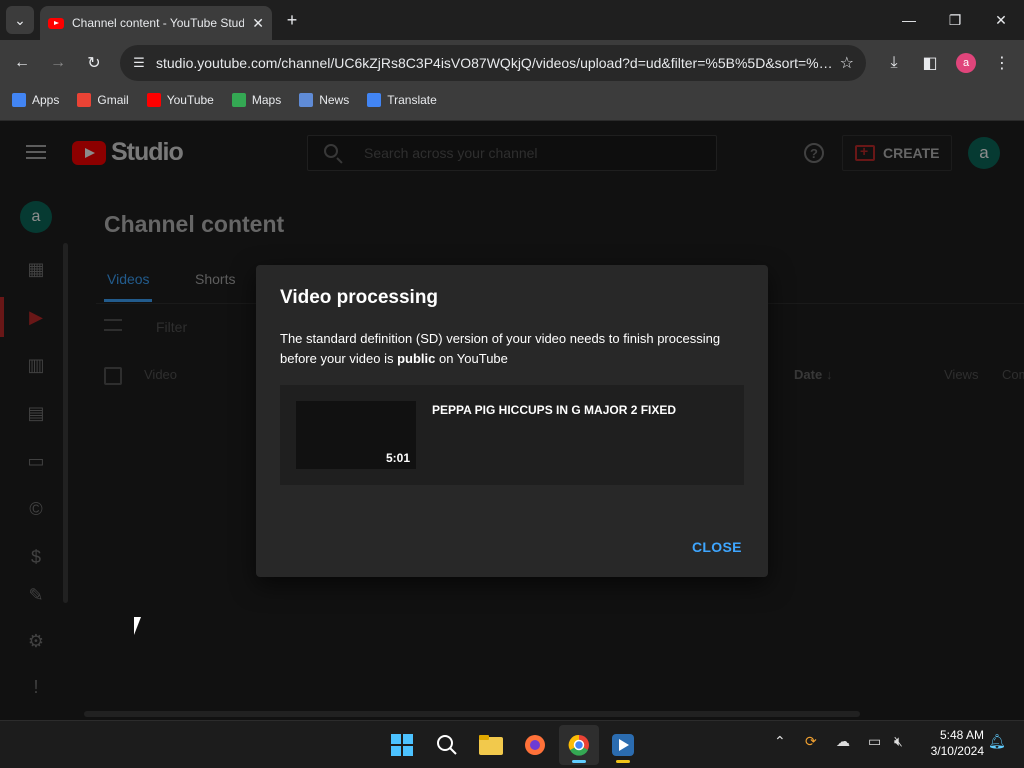 The width and height of the screenshot is (1024, 768). I want to click on apps-grid-icon, so click(19, 100).